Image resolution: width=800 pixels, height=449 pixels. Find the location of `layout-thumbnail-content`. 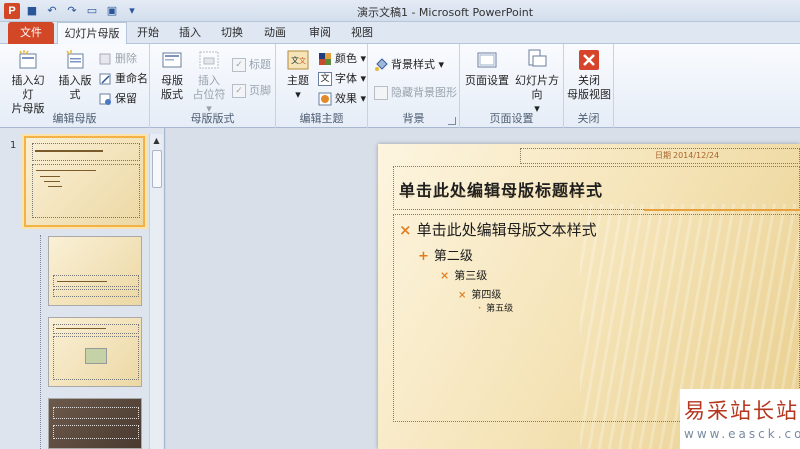

layout-thumbnail-content is located at coordinates (95, 352).